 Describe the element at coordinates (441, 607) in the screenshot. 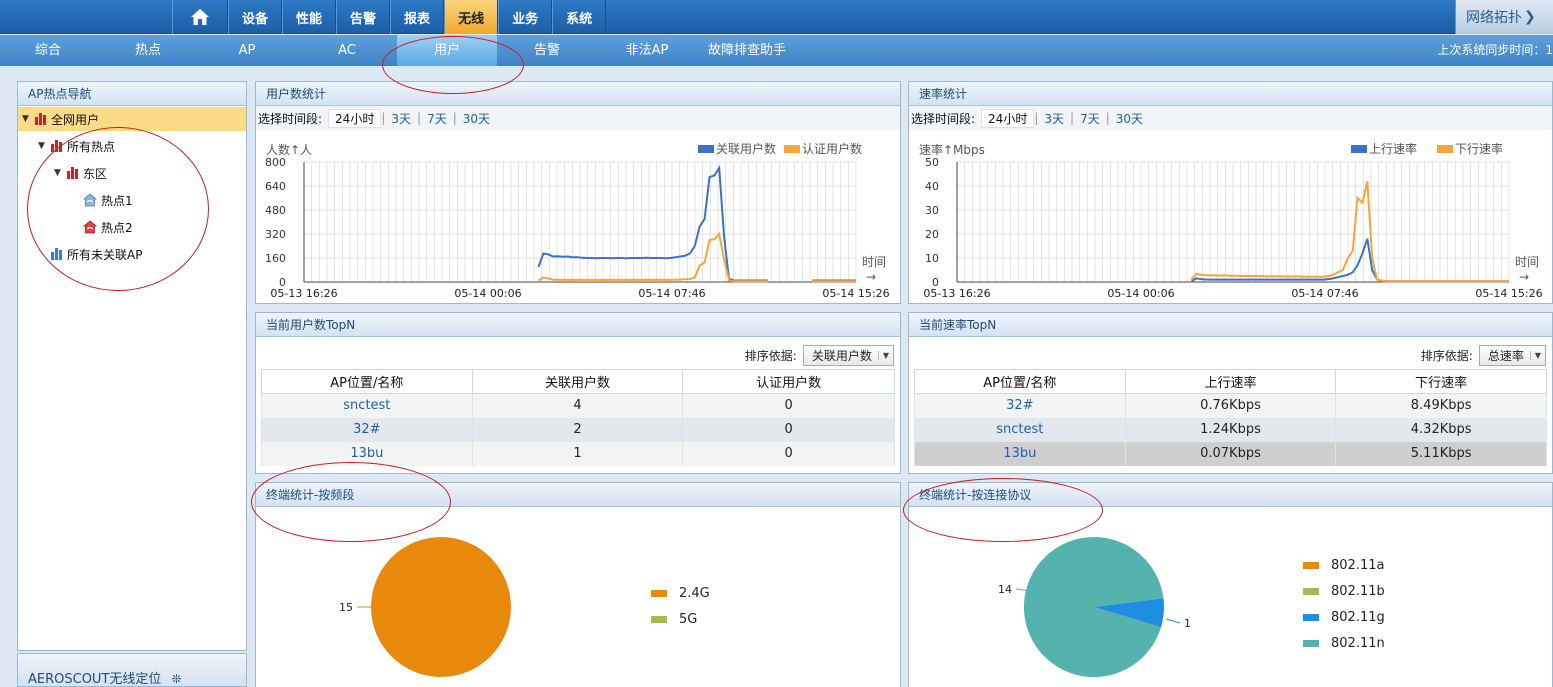

I see `pie-slice` at that location.